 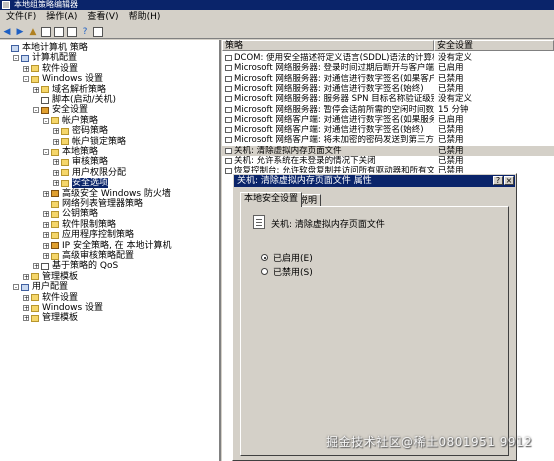 What do you see at coordinates (334, 68) in the screenshot?
I see `policy-name-cell: Microsoft 网络服务器: 登录时间过期后断开与客户端的连接` at bounding box center [334, 68].